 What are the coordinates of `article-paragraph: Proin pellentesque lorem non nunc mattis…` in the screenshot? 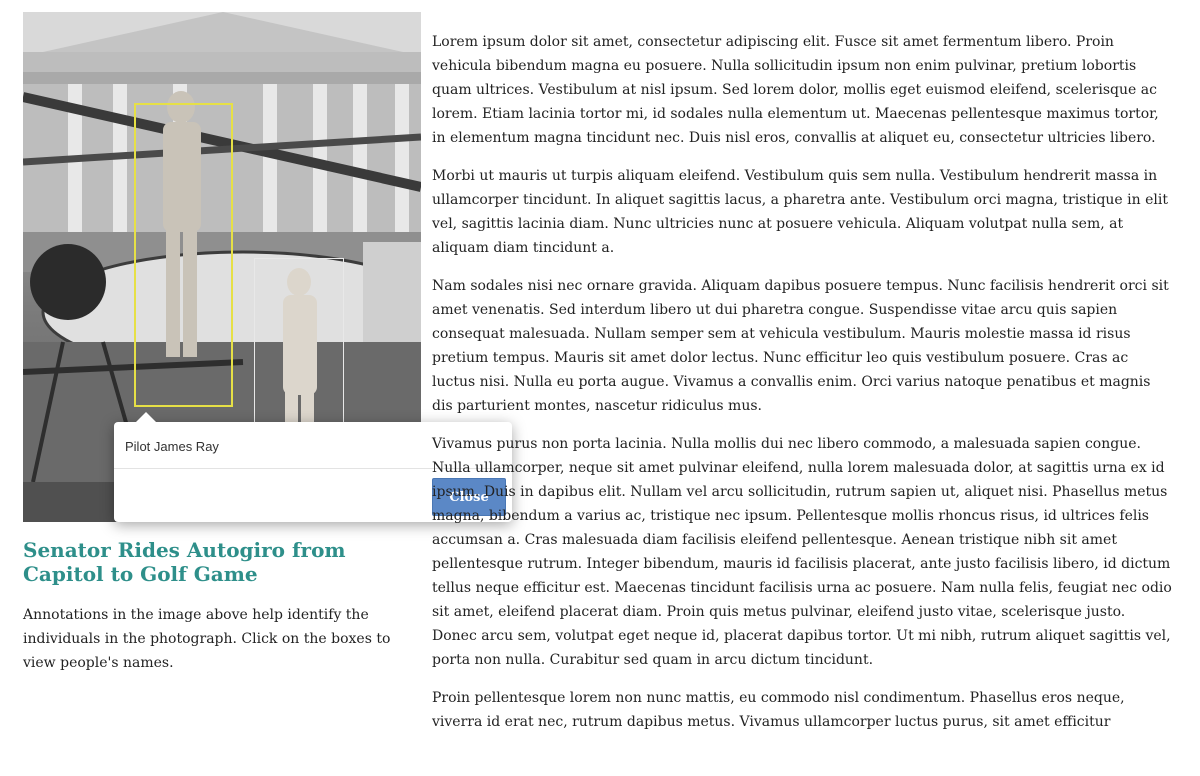 It's located at (778, 710).